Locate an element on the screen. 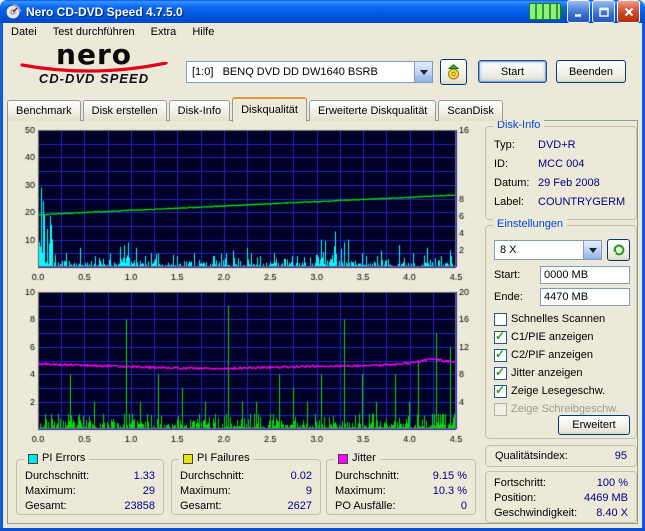 This screenshot has height=531, width=645. start-mb-input is located at coordinates (585, 275).